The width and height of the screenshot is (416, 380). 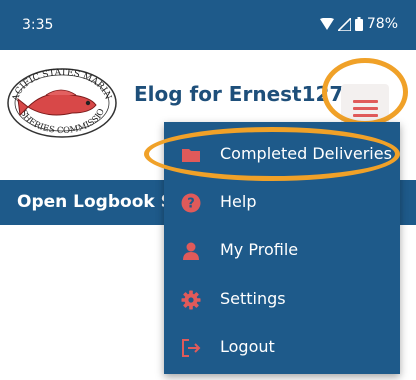 I want to click on menu-item-help: ? Help, so click(x=282, y=202).